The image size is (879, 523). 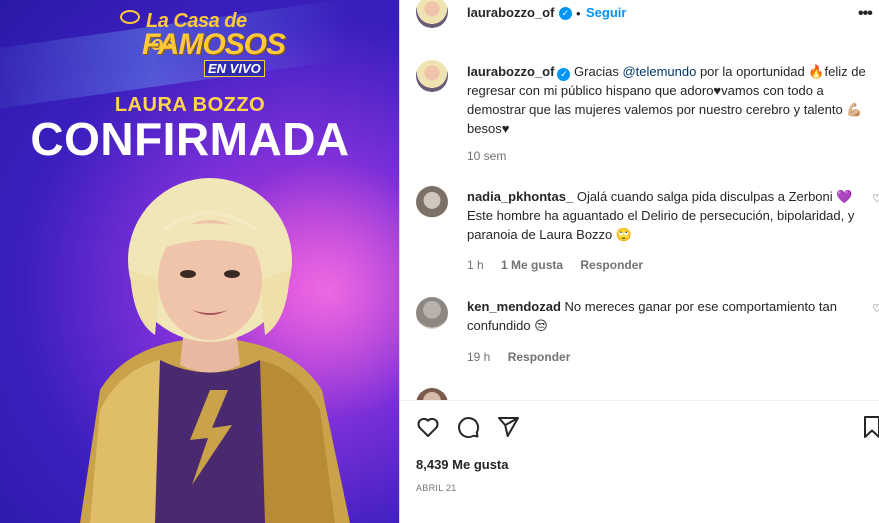 I want to click on comment-time: 1 h, so click(x=475, y=265).